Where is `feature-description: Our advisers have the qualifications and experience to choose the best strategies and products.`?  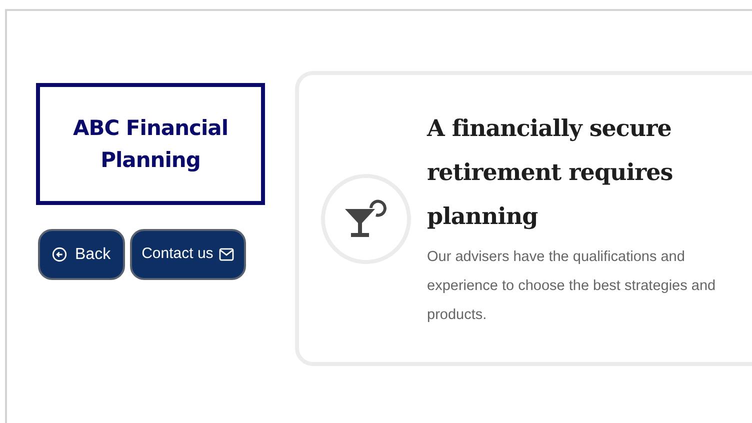
feature-description: Our advisers have the qualifications and experience to choose the best strategies and products. is located at coordinates (572, 286).